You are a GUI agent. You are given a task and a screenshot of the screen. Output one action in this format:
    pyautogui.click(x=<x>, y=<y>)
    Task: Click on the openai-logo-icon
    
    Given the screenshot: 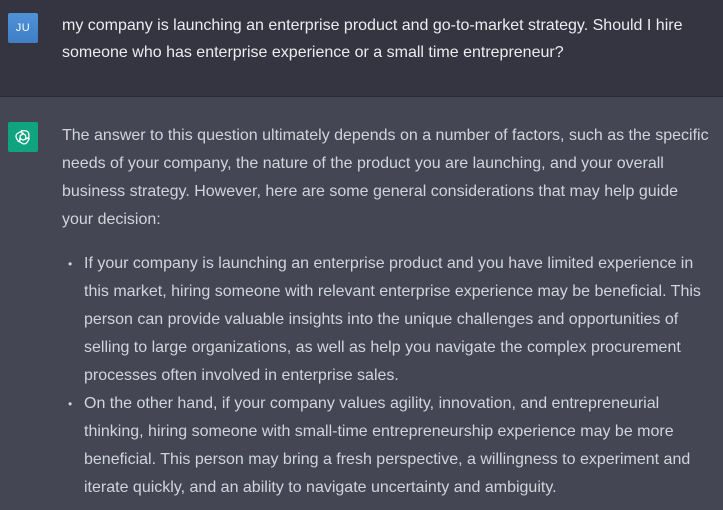 What is the action you would take?
    pyautogui.click(x=22, y=137)
    